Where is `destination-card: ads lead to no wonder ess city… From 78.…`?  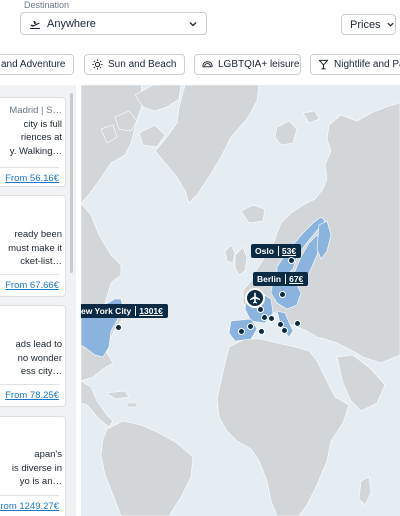
destination-card: ads lead to no wonder ess city… From 78.… is located at coordinates (33, 356).